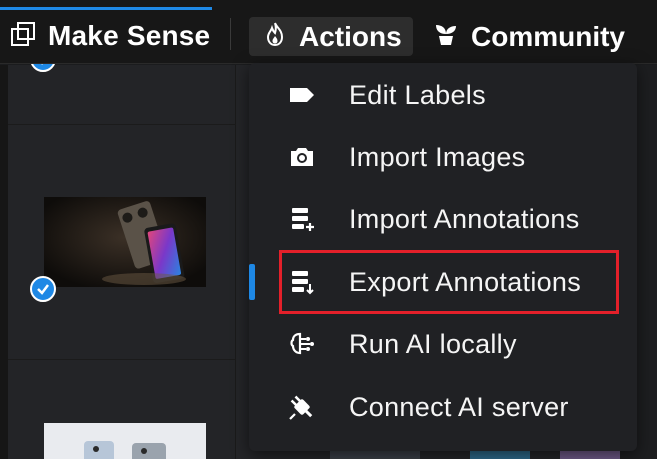  What do you see at coordinates (129, 35) in the screenshot?
I see `app-title: Make Sense` at bounding box center [129, 35].